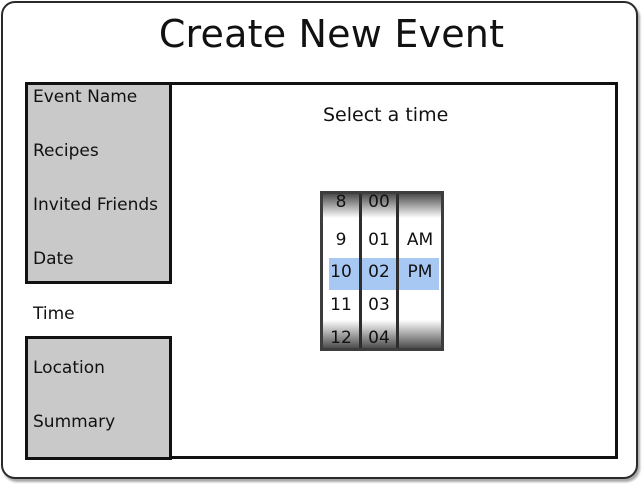 This screenshot has width=643, height=486. What do you see at coordinates (379, 338) in the screenshot?
I see `minute-option: 04` at bounding box center [379, 338].